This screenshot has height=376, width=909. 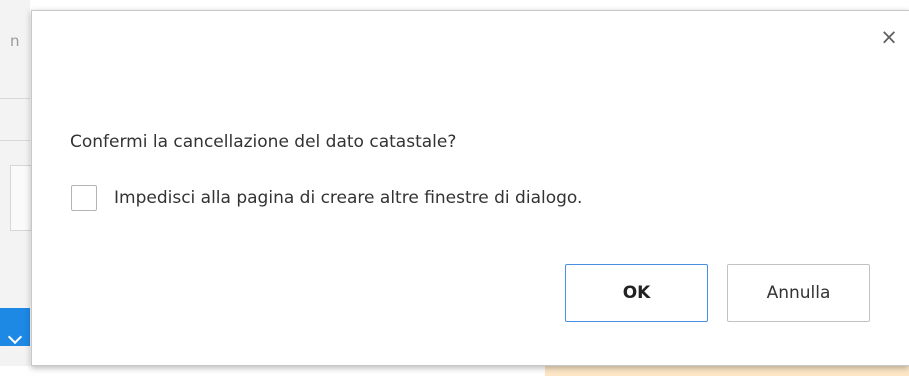 What do you see at coordinates (230, 73) in the screenshot?
I see `dialog-title` at bounding box center [230, 73].